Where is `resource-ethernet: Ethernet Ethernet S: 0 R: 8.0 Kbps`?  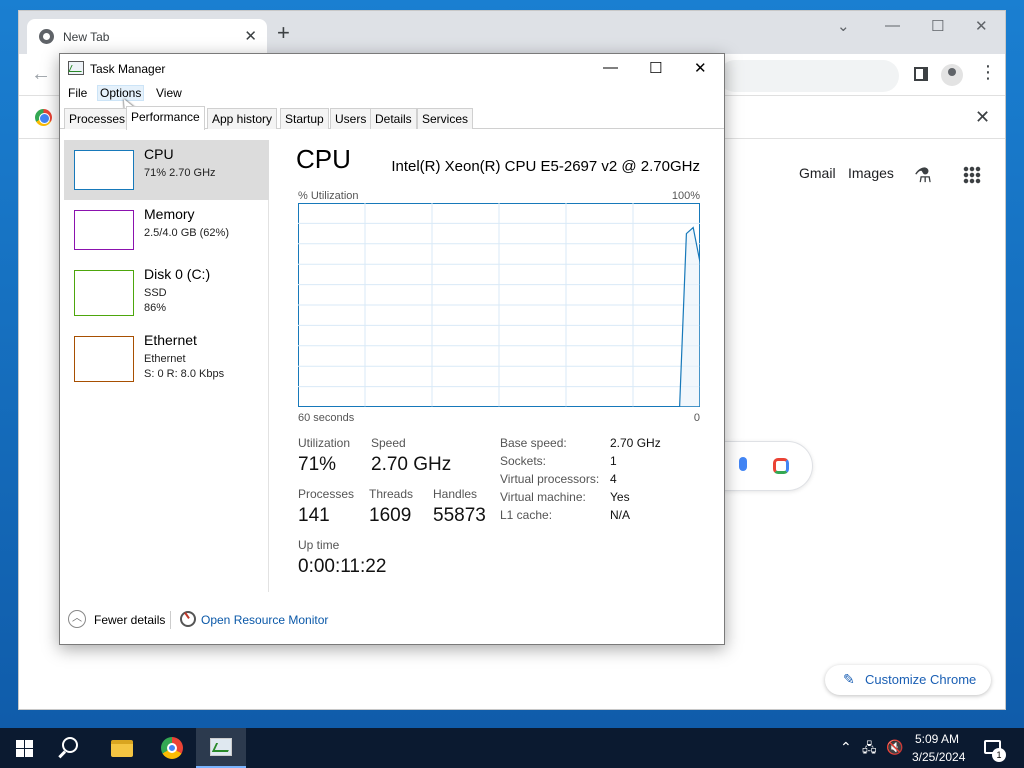
resource-ethernet: Ethernet Ethernet S: 0 R: 8.0 Kbps is located at coordinates (166, 359).